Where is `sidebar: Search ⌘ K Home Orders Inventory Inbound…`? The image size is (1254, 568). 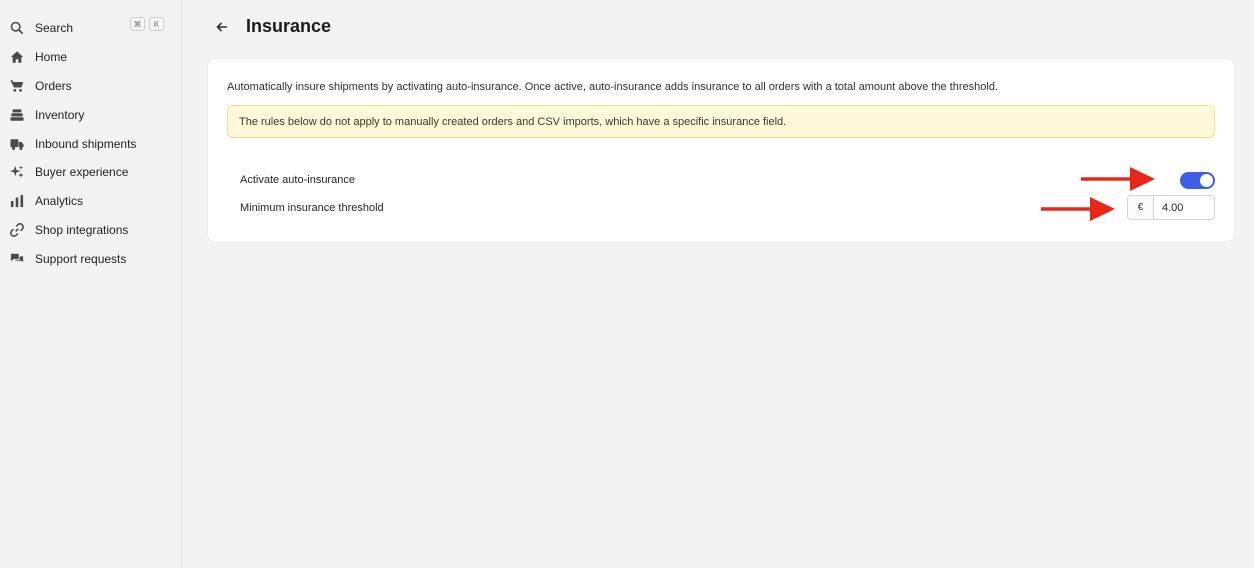
sidebar: Search ⌘ K Home Orders Inventory Inbound… is located at coordinates (91, 284).